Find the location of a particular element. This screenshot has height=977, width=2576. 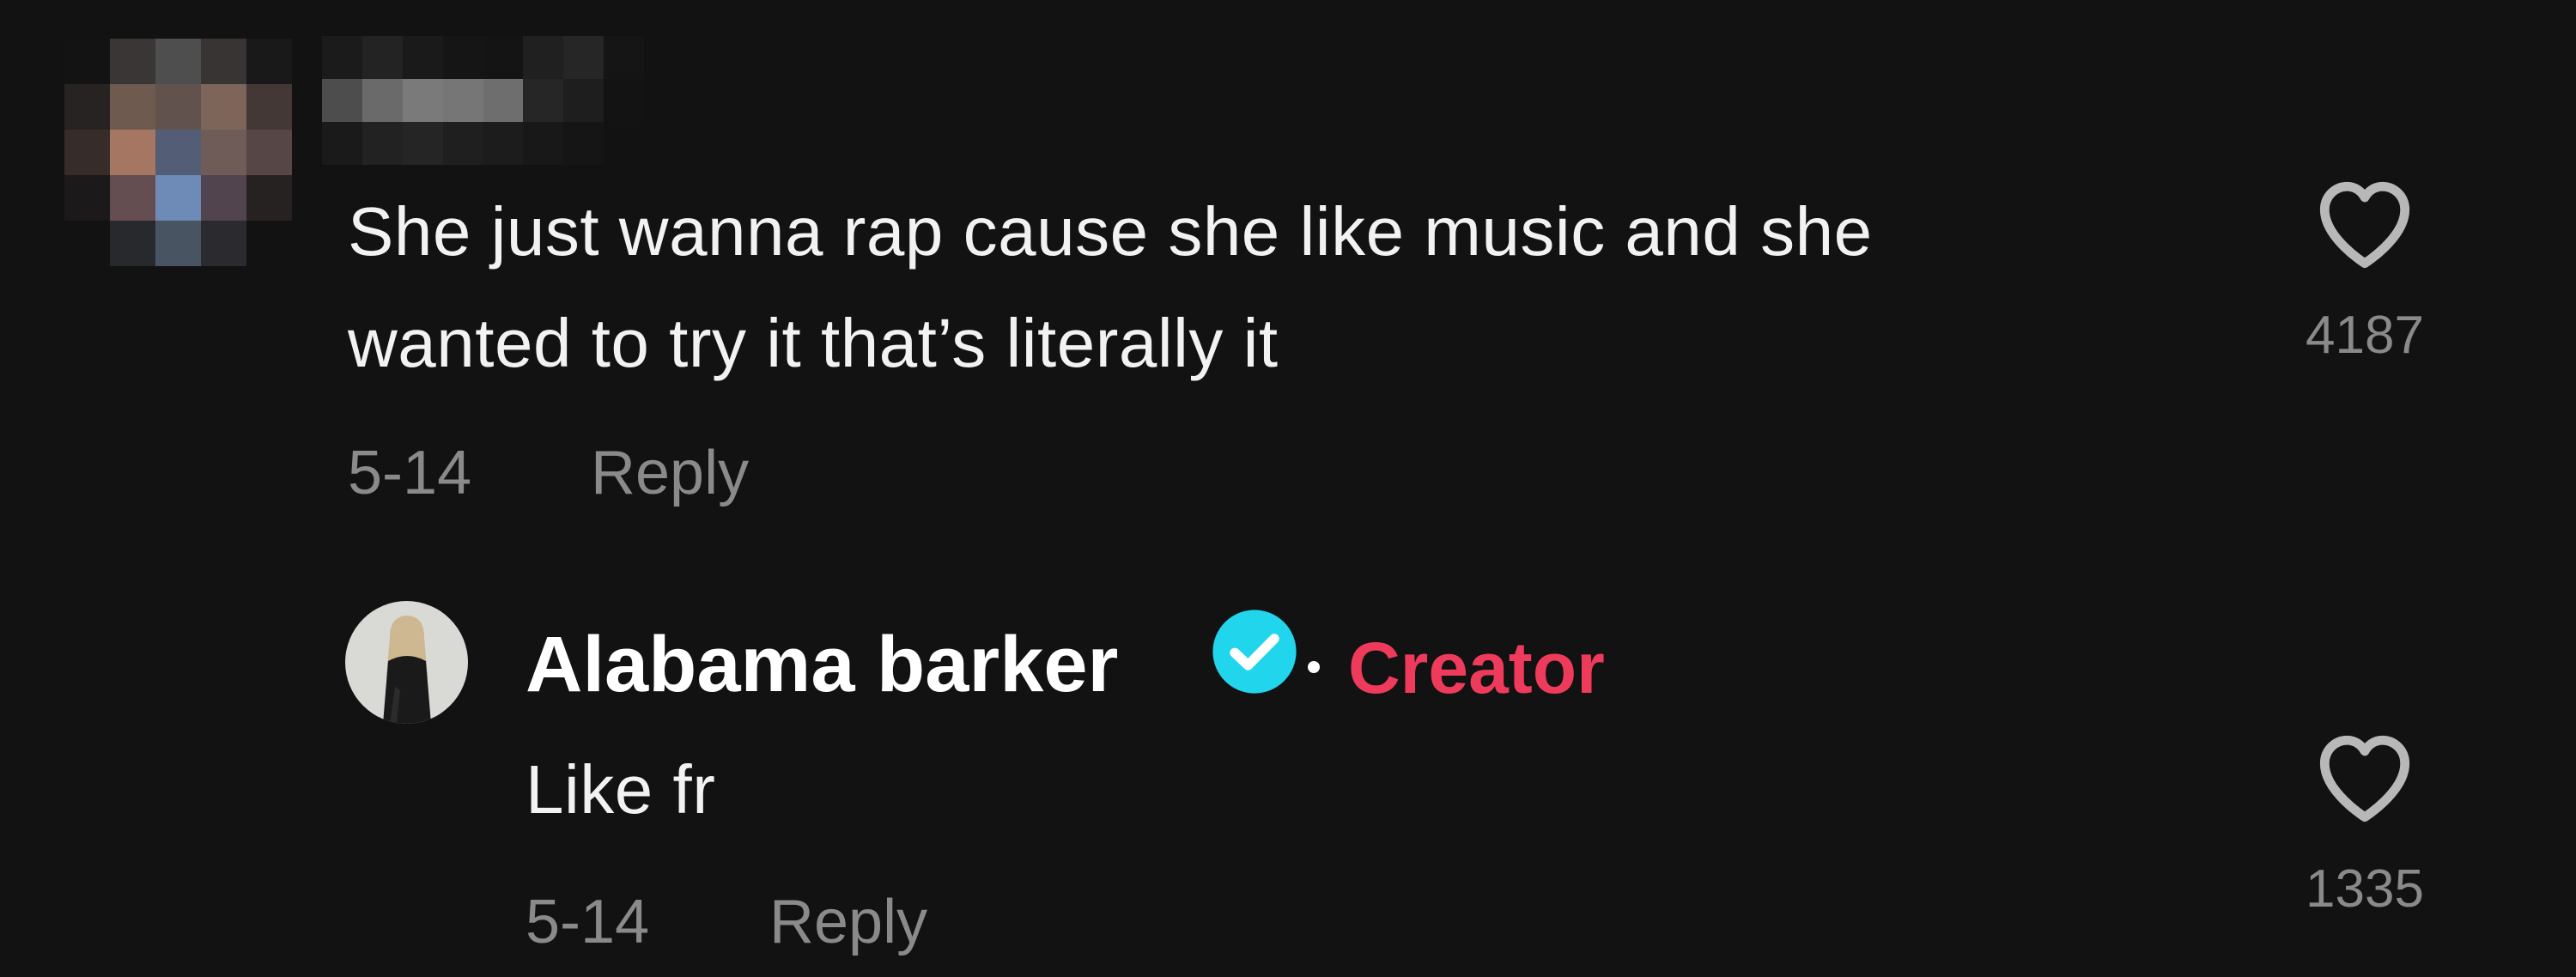

creator-avatar-image is located at coordinates (407, 662).